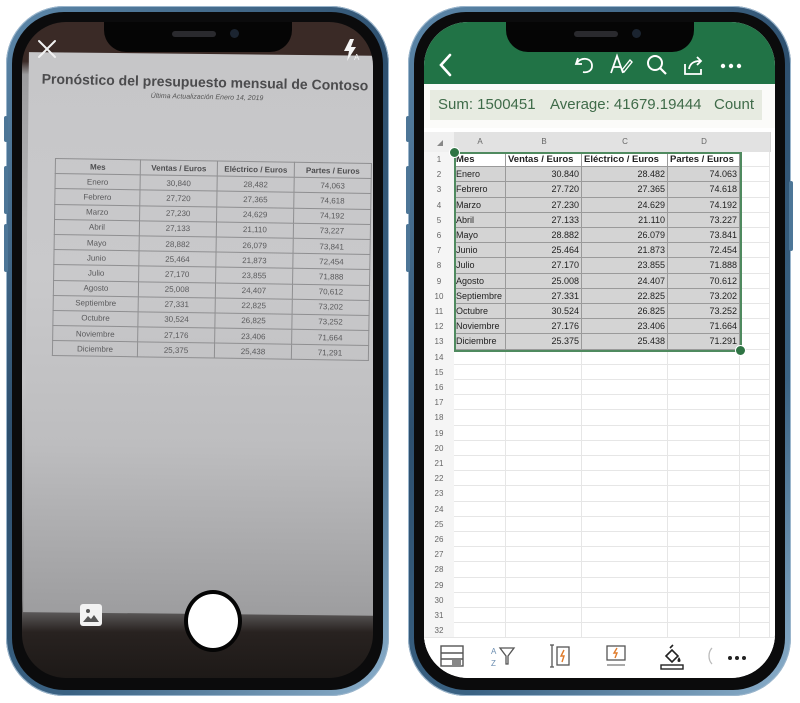  What do you see at coordinates (704, 205) in the screenshot?
I see `sheet-cell: 74.192` at bounding box center [704, 205].